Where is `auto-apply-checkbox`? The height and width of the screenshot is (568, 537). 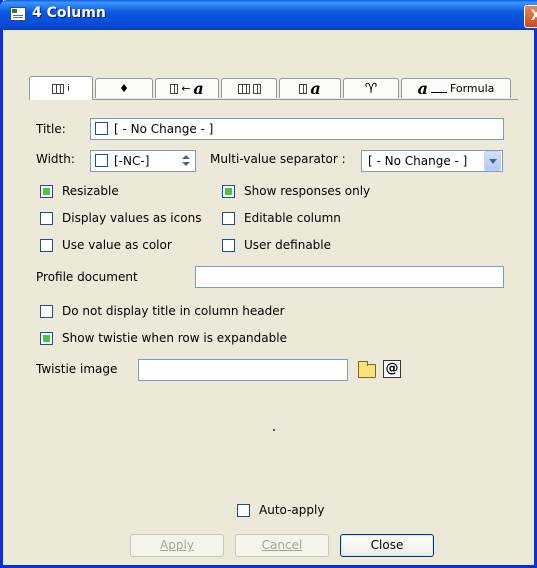
auto-apply-checkbox is located at coordinates (243, 510).